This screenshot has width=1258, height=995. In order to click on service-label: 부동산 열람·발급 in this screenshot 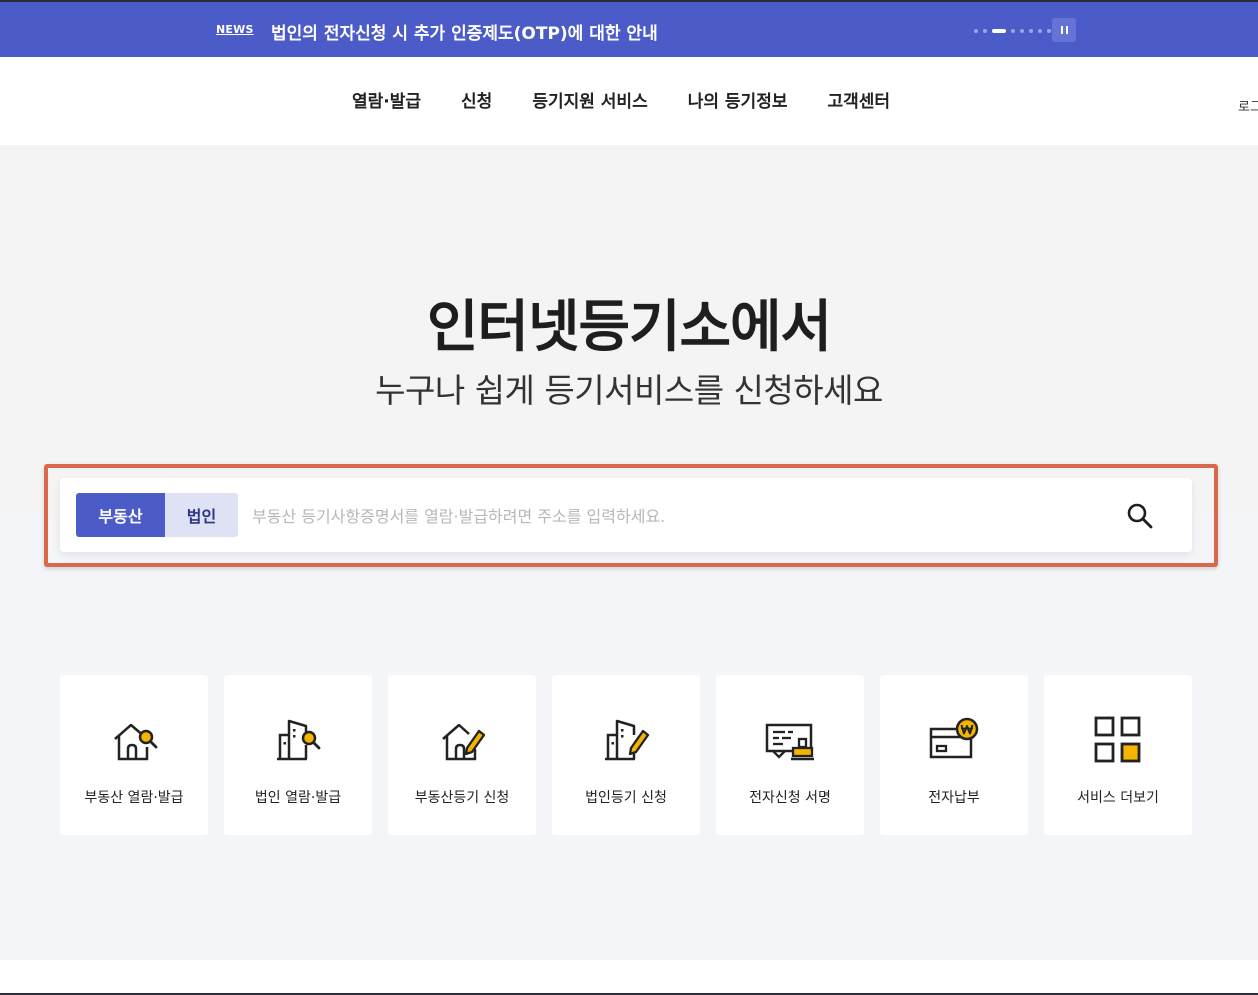, I will do `click(134, 798)`.